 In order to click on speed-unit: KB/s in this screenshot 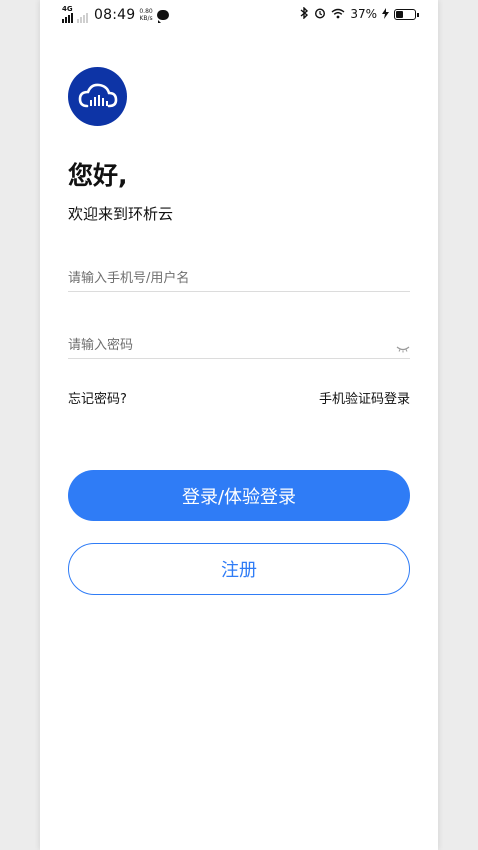, I will do `click(146, 18)`.